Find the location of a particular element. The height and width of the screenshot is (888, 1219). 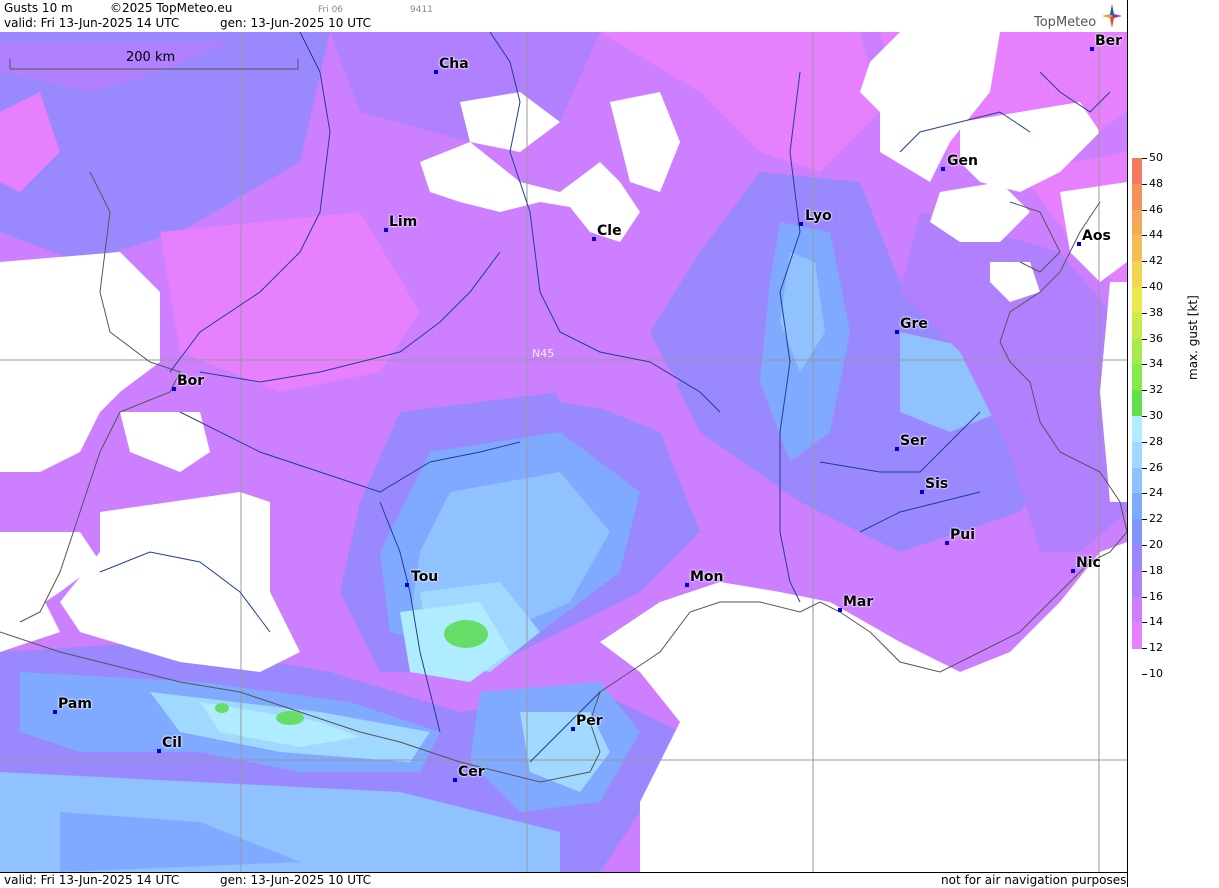

valid-time: valid: Fri 13-Jun-2025 14 UTC is located at coordinates (92, 23).